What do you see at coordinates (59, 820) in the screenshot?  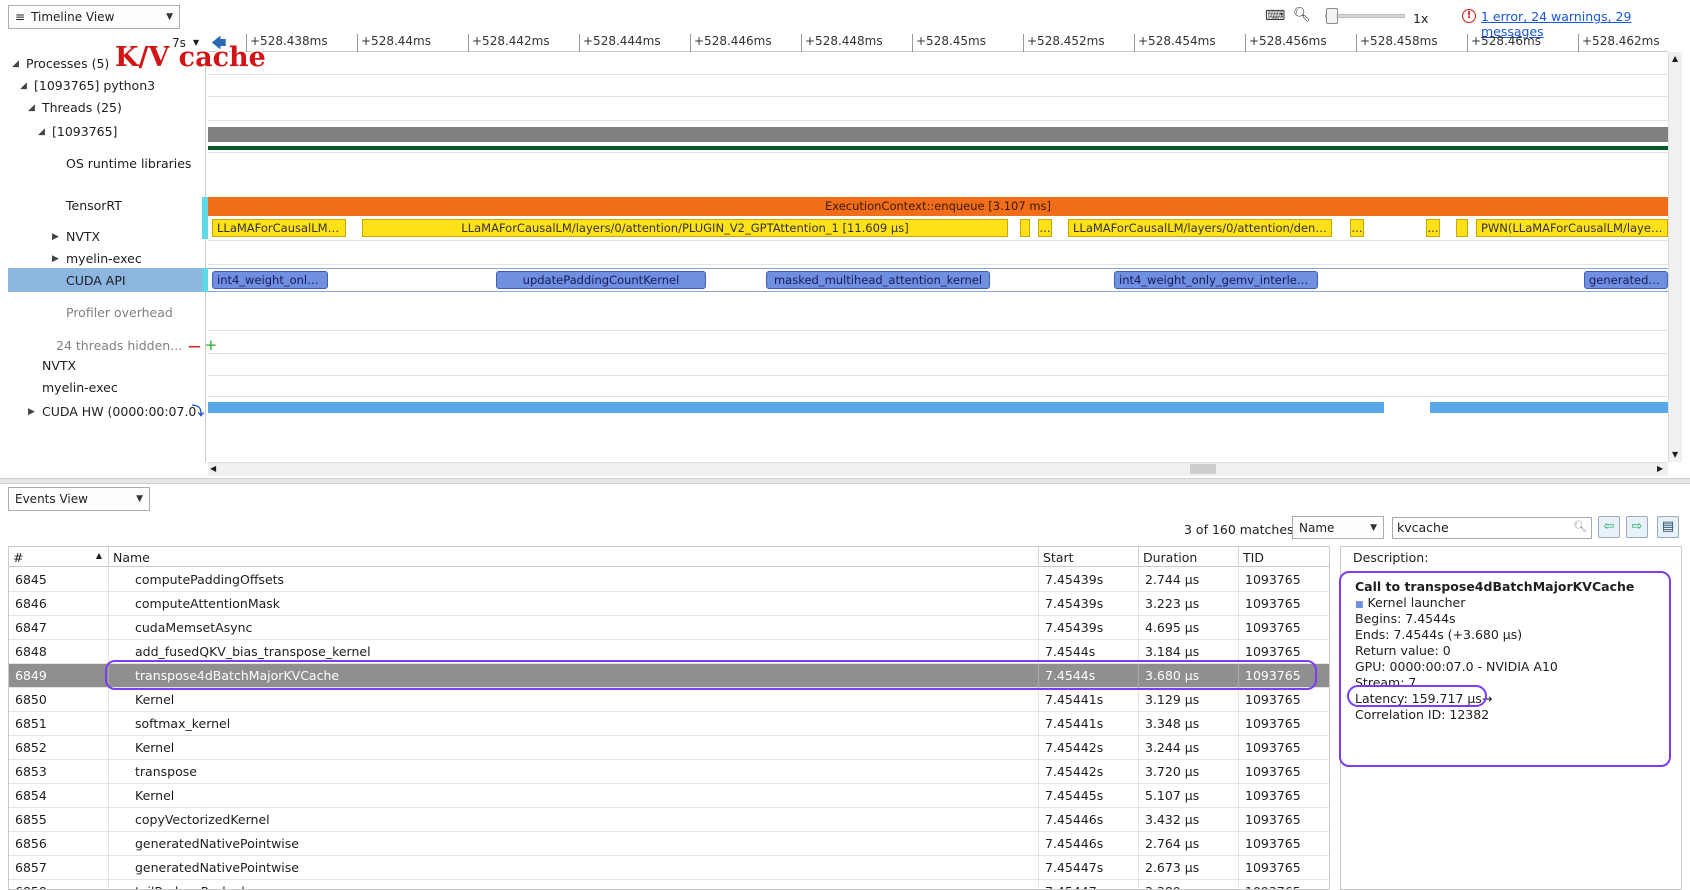 I see `cell-index: 6855` at bounding box center [59, 820].